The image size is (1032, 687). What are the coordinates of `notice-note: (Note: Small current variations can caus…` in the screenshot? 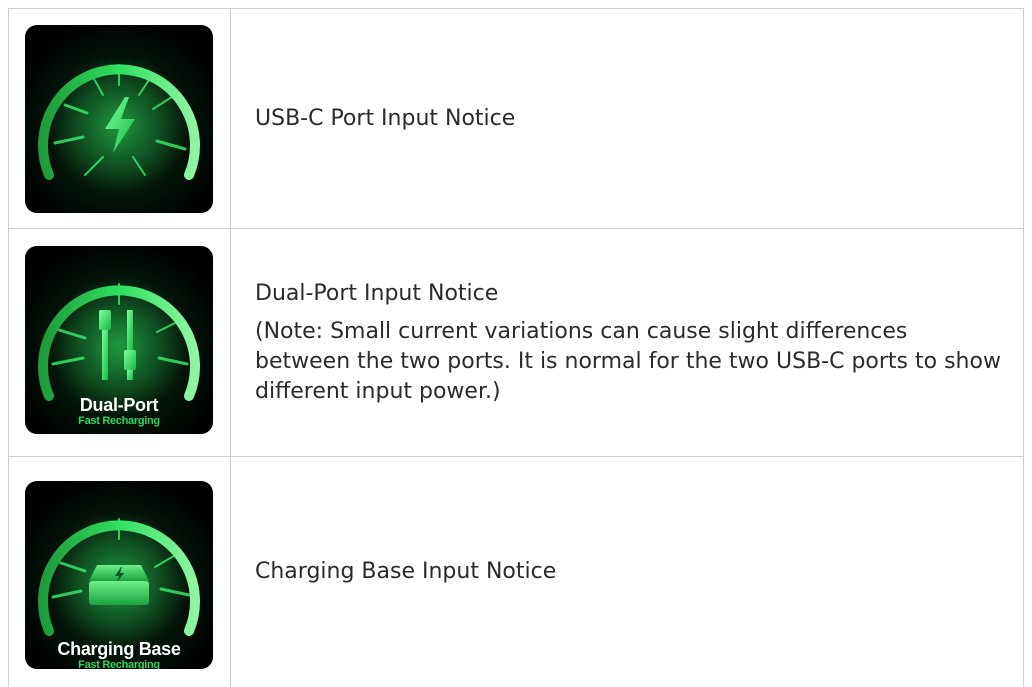 It's located at (629, 362).